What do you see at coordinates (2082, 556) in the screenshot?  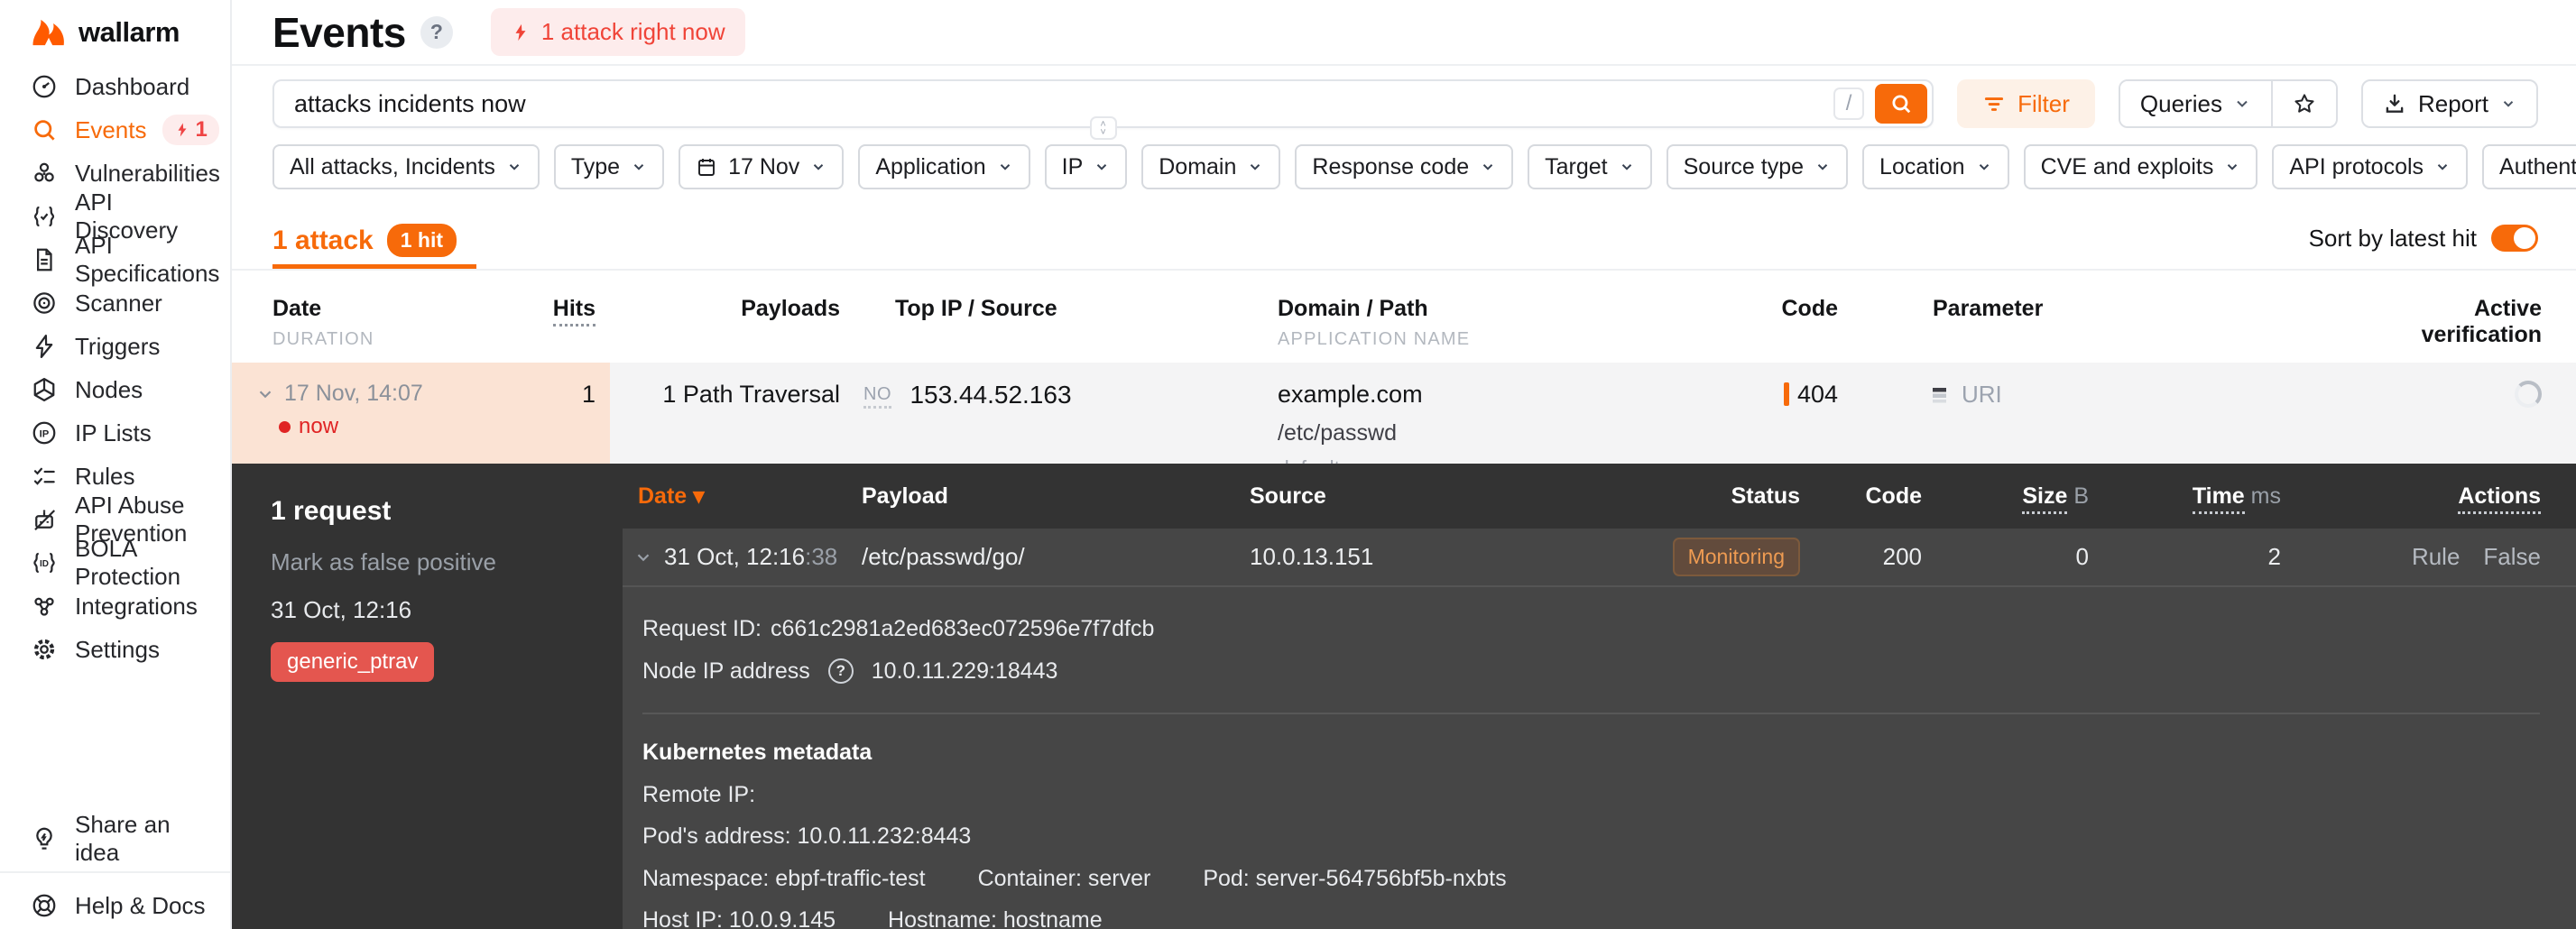 I see `request-size: 0` at bounding box center [2082, 556].